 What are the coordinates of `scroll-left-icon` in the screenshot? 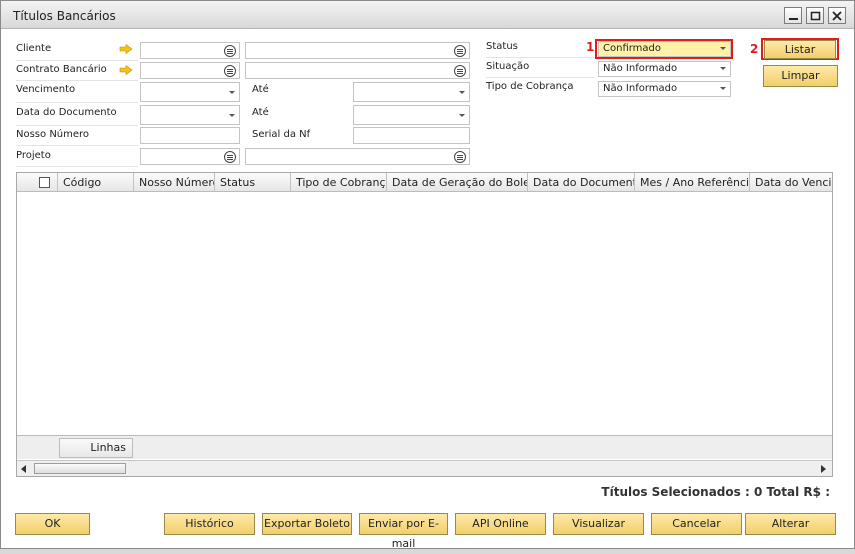 It's located at (23, 469).